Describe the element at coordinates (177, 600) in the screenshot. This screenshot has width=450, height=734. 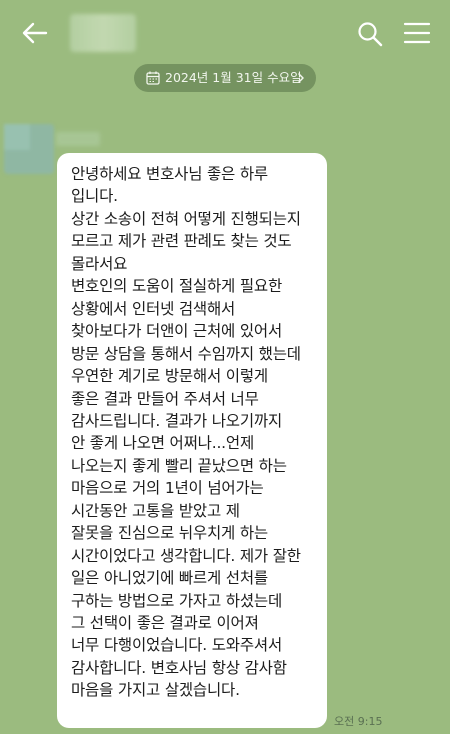
I see `message-line: 구하는 방법으로 가자고 하셨는데` at that location.